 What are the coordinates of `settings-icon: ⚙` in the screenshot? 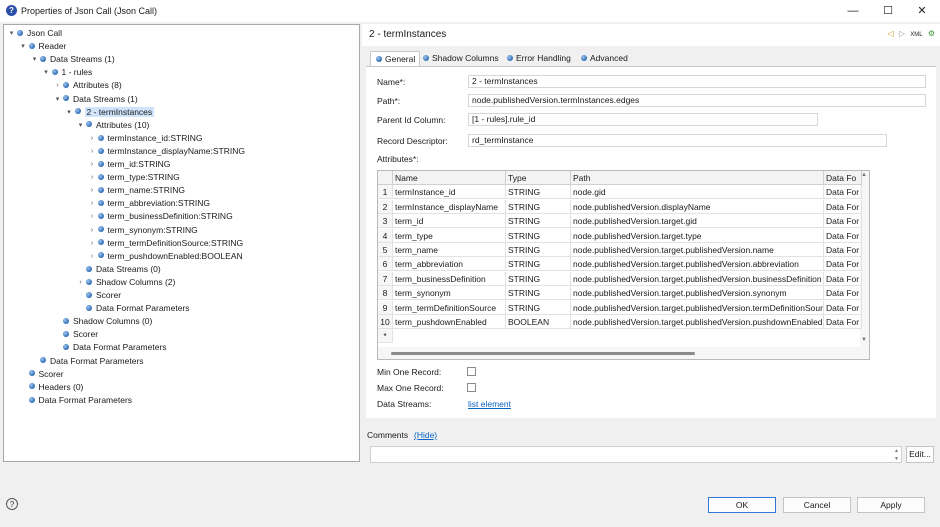 It's located at (931, 33).